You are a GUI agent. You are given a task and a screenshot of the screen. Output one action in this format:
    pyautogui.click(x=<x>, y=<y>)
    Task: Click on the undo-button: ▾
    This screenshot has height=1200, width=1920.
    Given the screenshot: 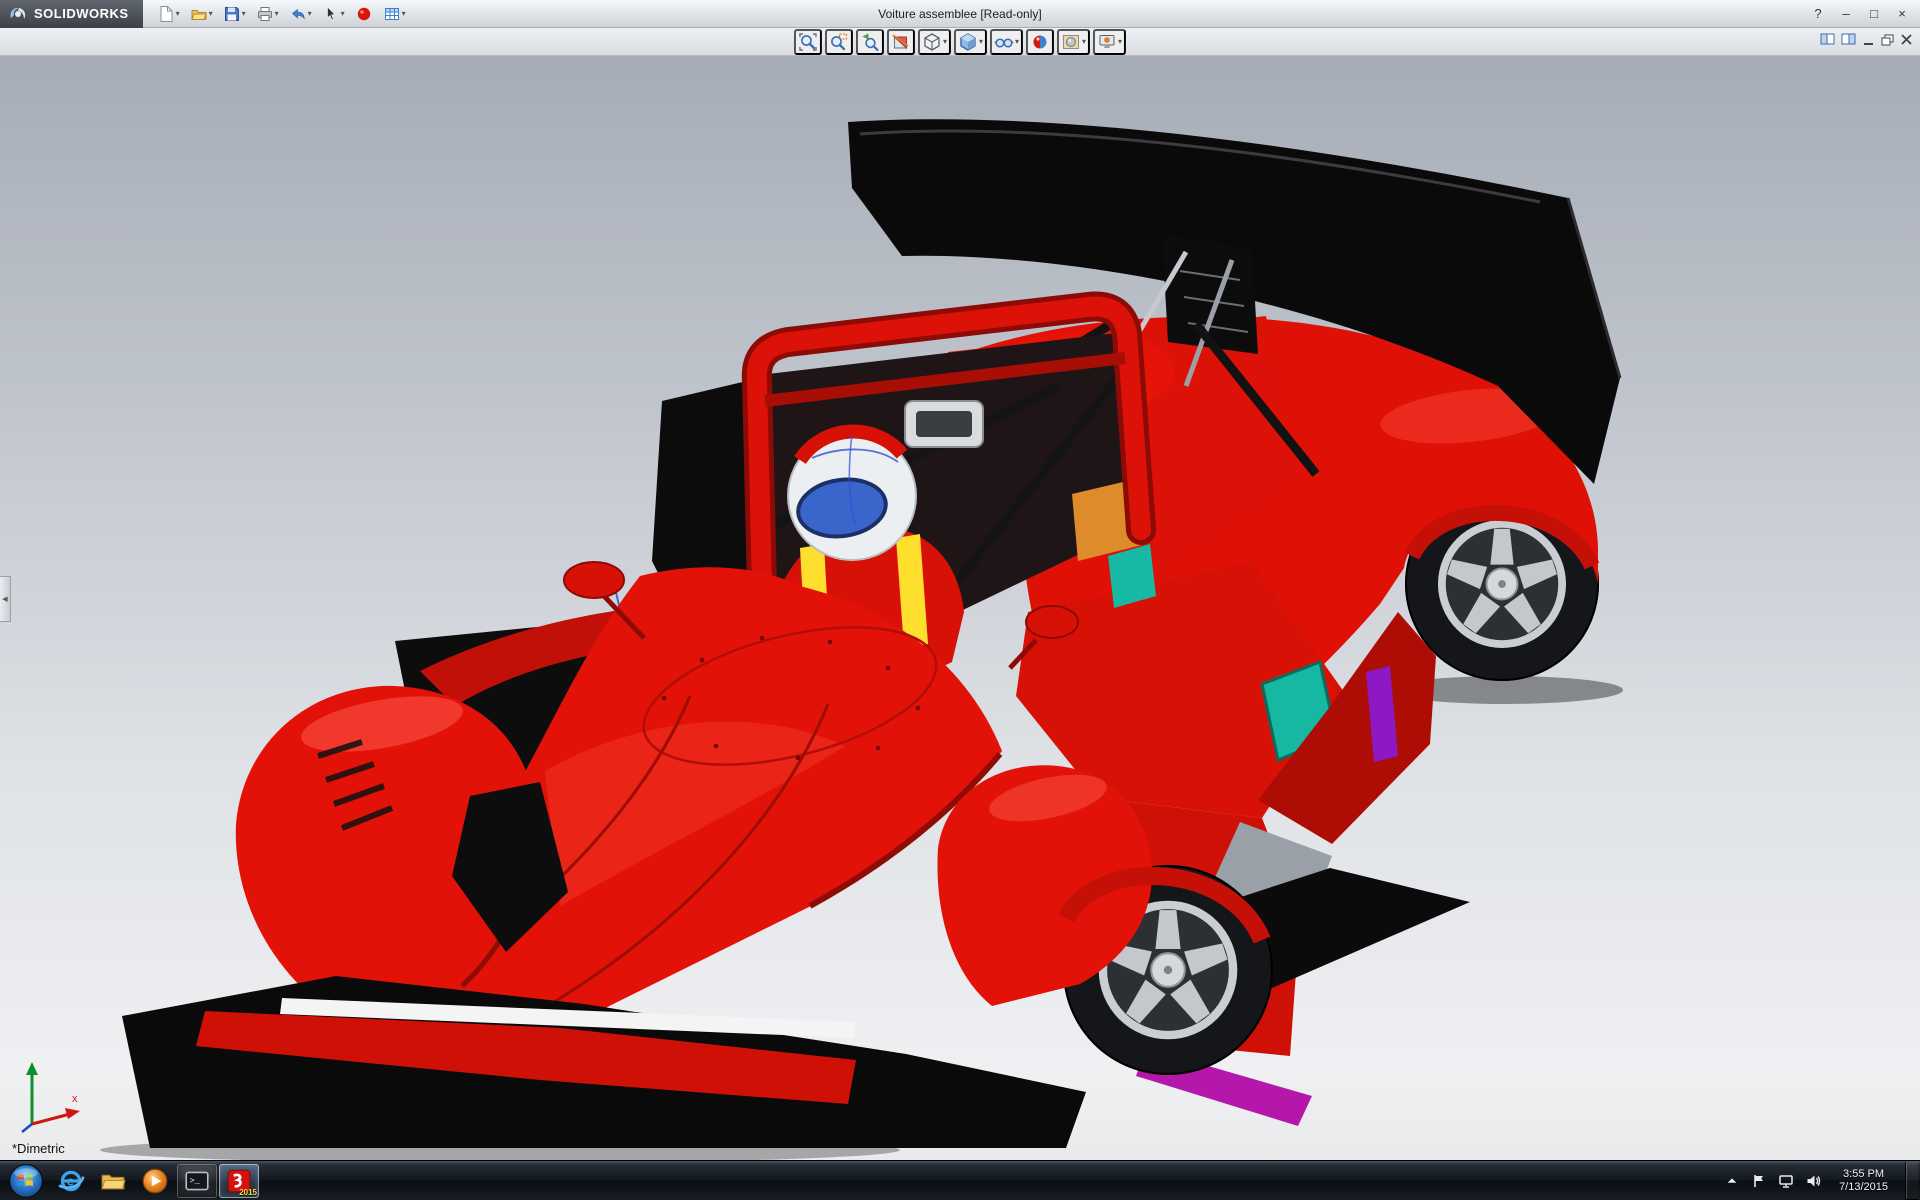 What is the action you would take?
    pyautogui.click(x=300, y=14)
    